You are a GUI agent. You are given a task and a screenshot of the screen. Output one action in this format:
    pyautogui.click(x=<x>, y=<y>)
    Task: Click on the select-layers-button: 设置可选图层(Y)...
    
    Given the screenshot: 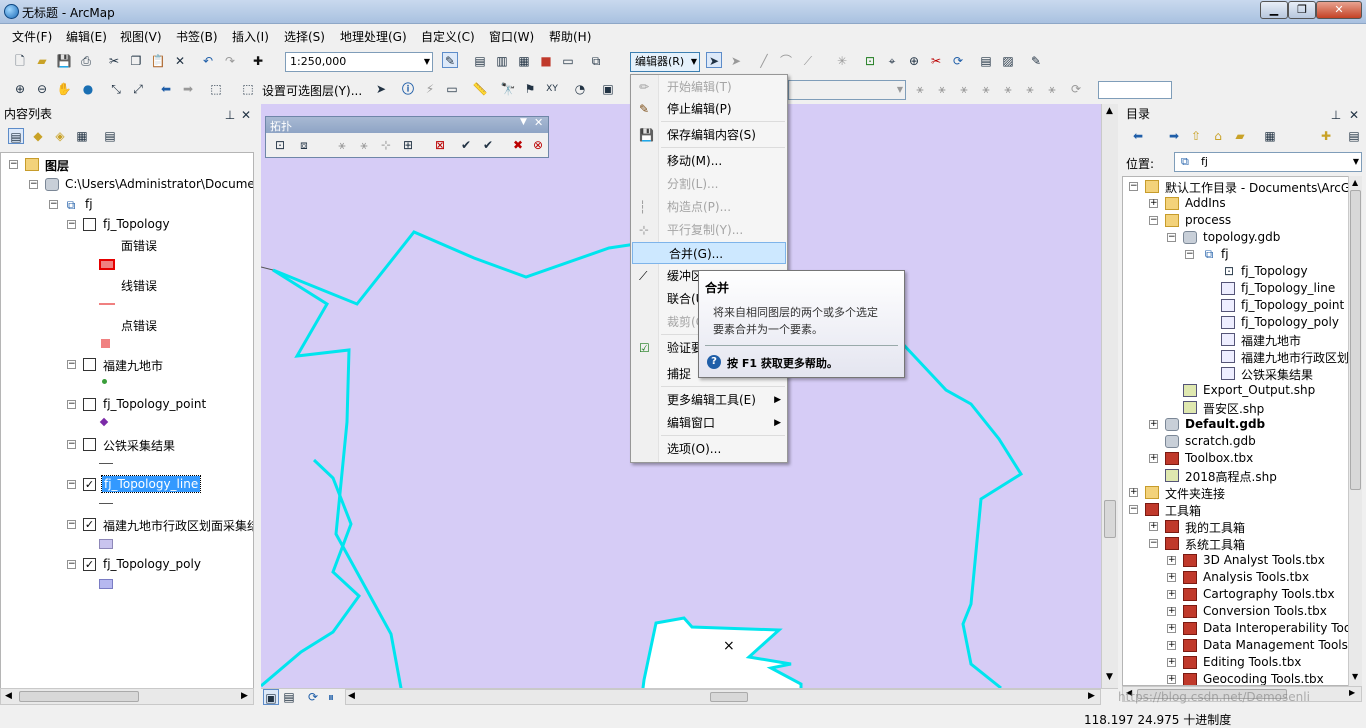 What is the action you would take?
    pyautogui.click(x=312, y=90)
    